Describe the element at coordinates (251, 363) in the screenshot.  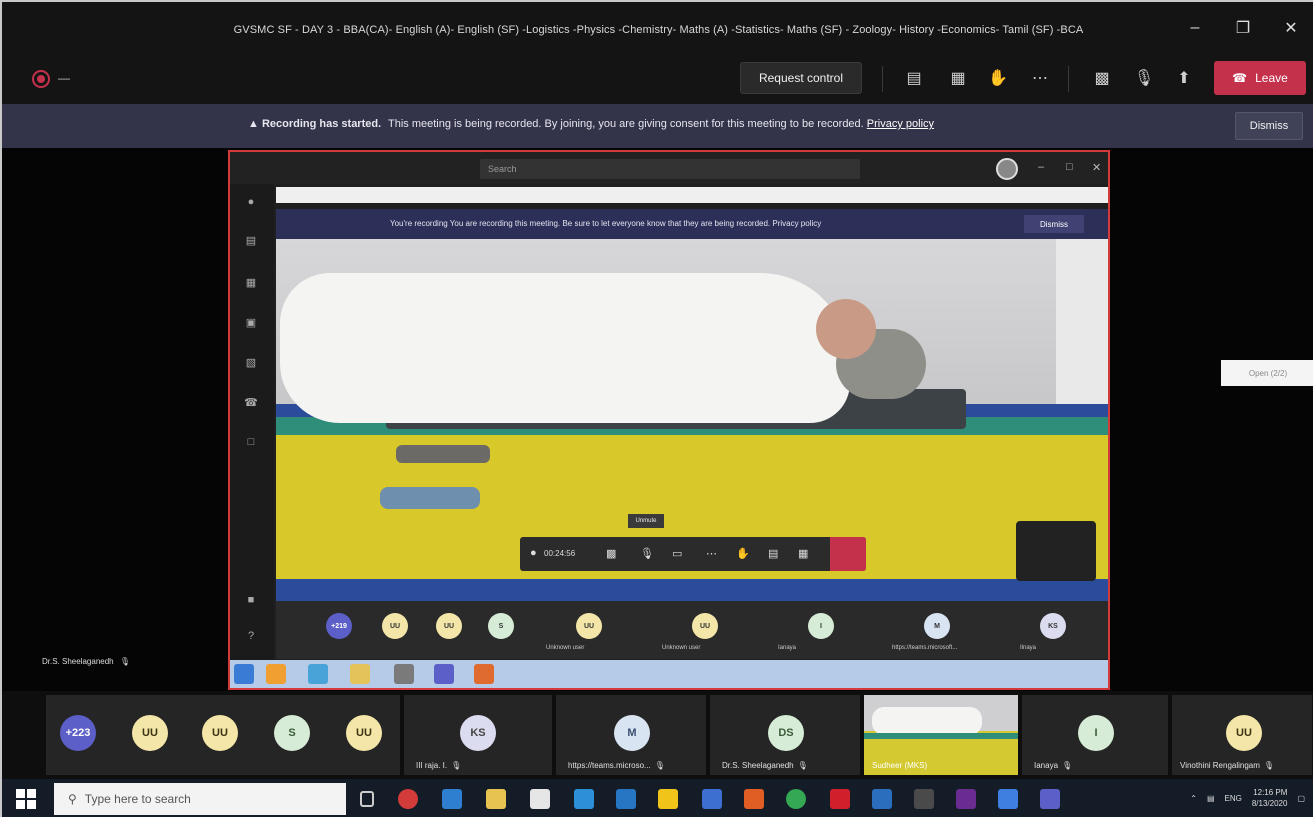
I see `calendar-icon: ▧` at that location.